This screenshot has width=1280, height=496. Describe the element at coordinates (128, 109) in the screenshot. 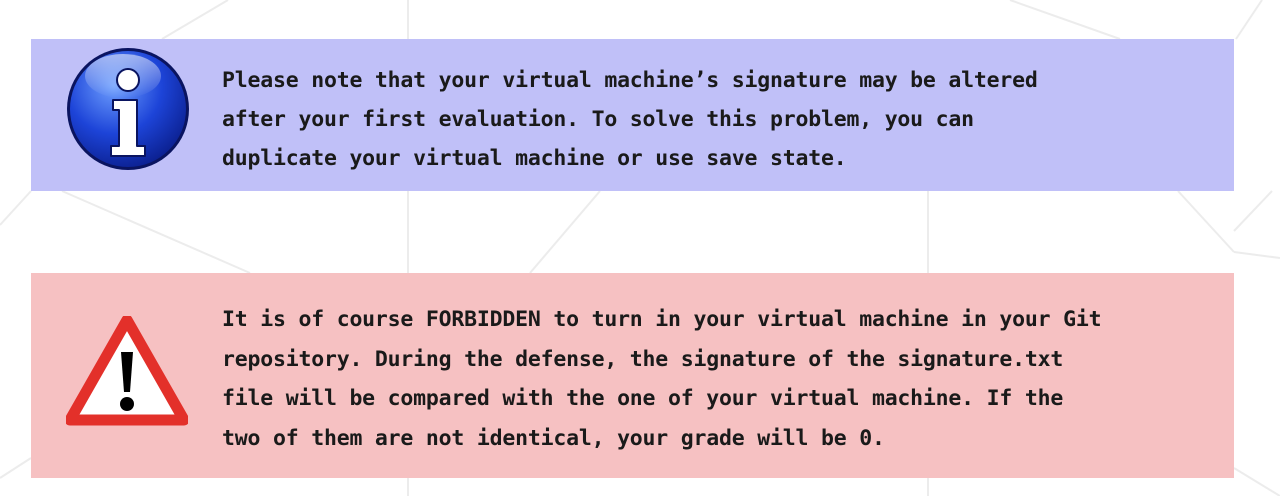

I see `info-icon` at that location.